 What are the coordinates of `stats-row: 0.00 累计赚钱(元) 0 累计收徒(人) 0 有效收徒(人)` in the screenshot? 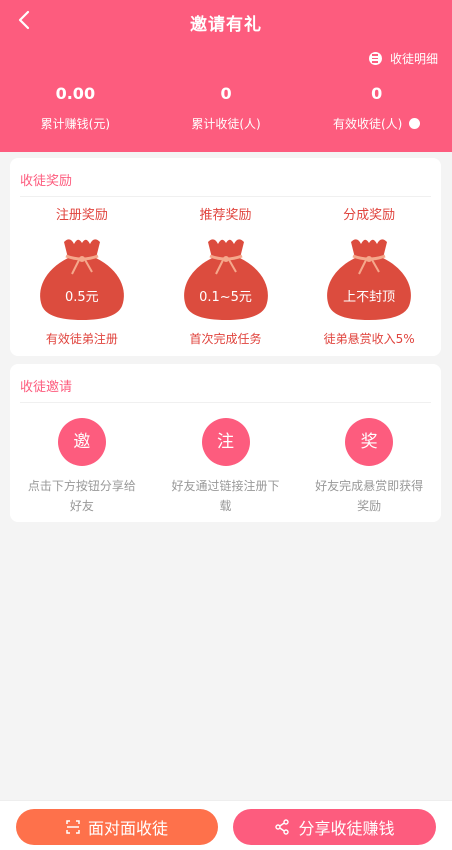 It's located at (226, 109).